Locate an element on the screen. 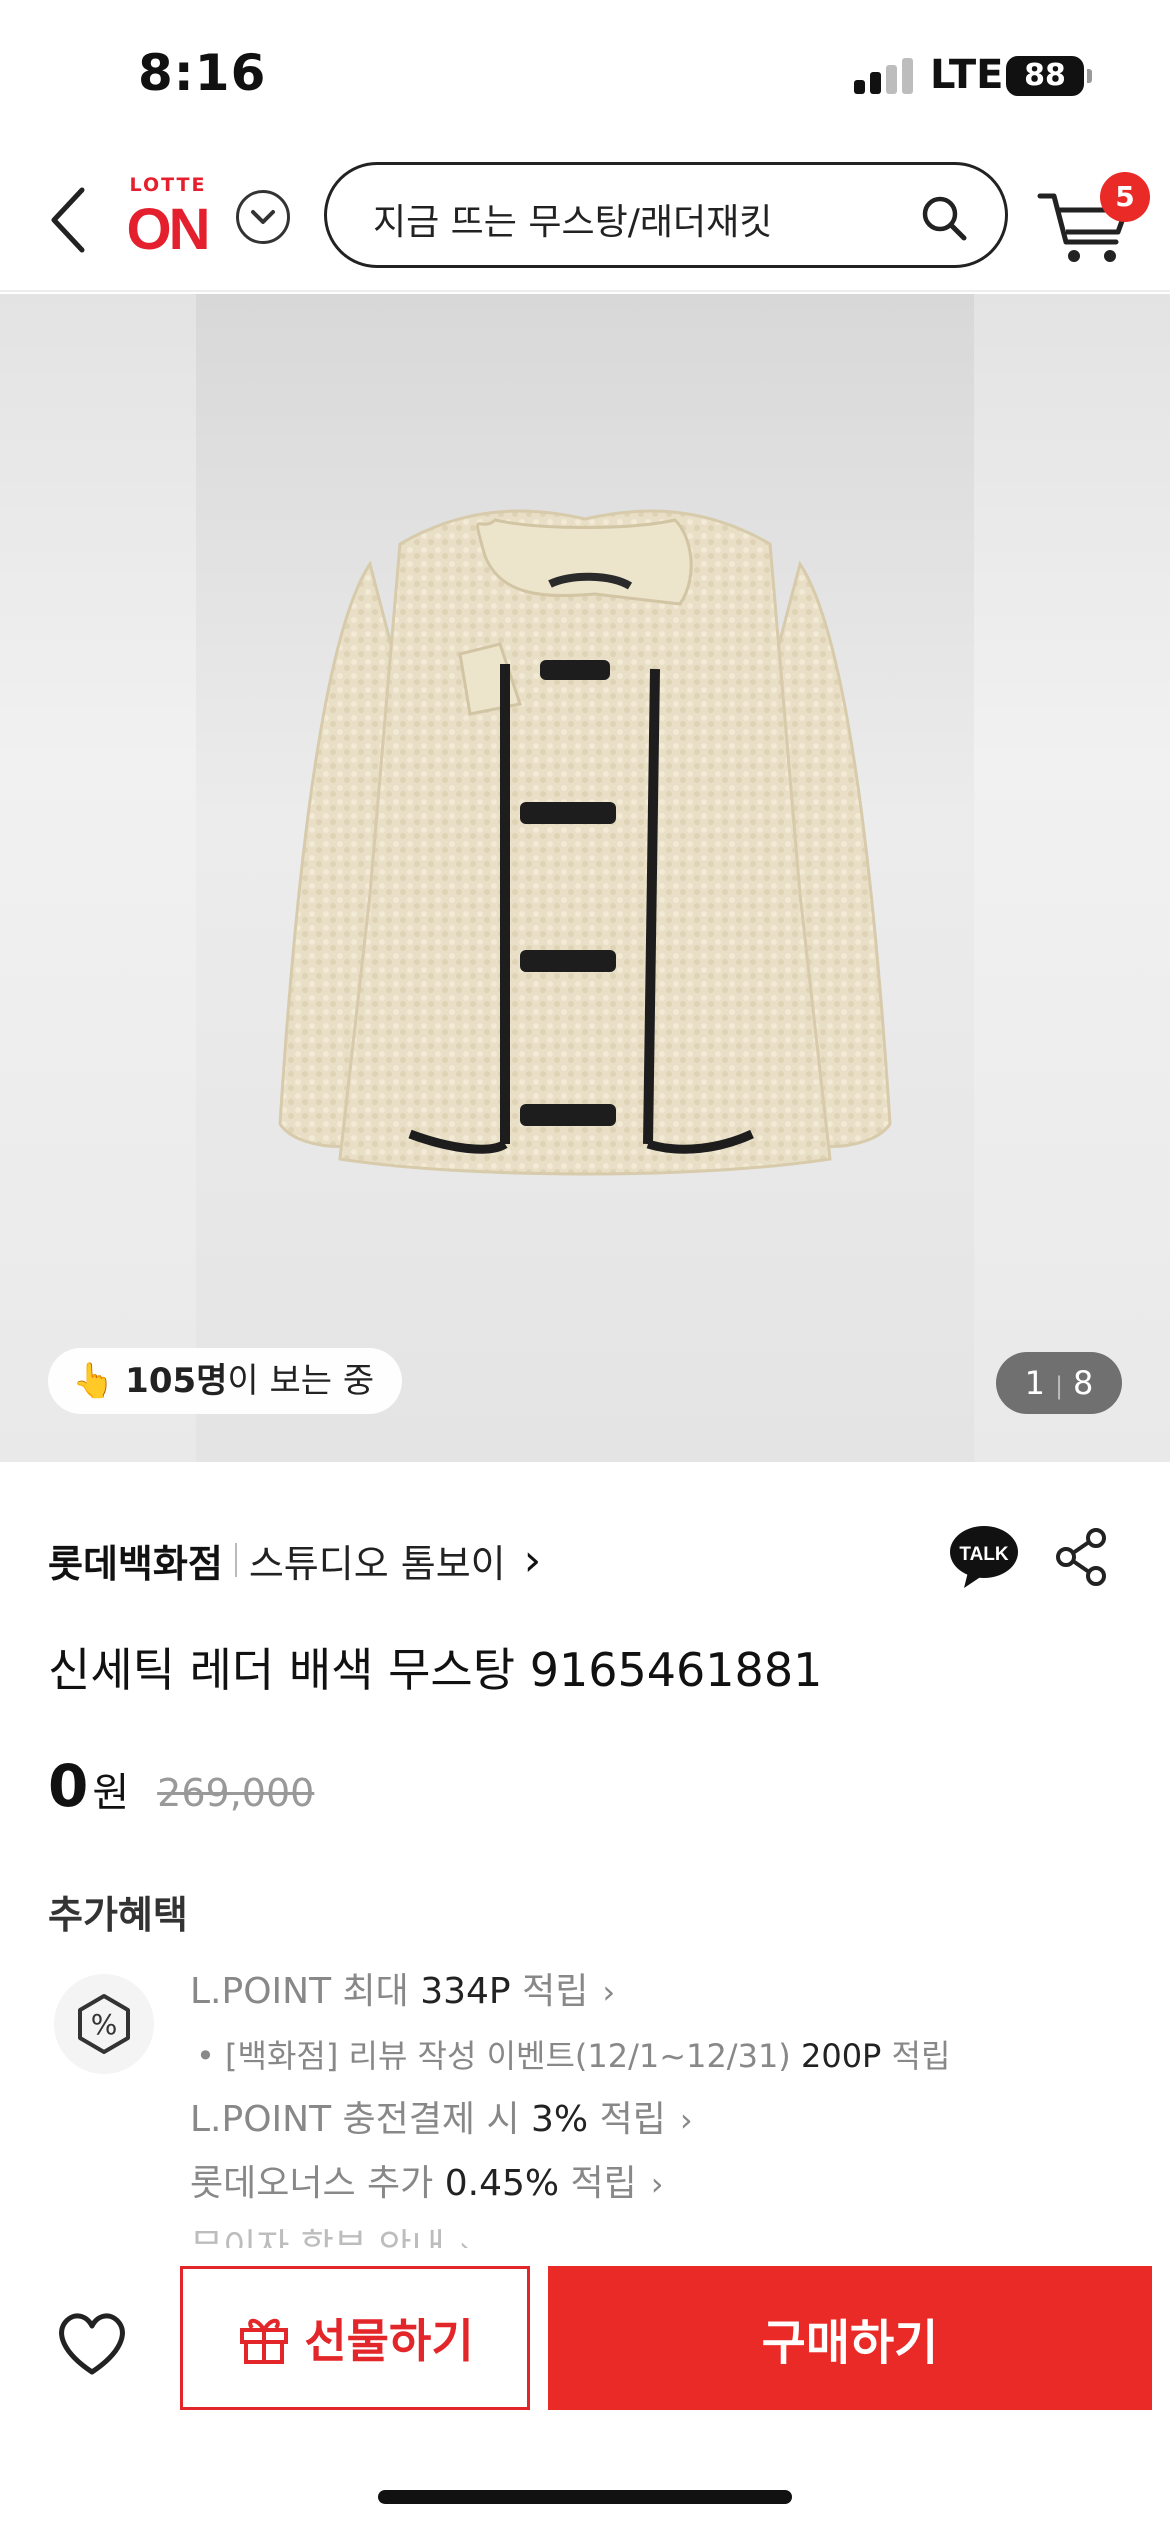  heart-icon is located at coordinates (92, 2344).